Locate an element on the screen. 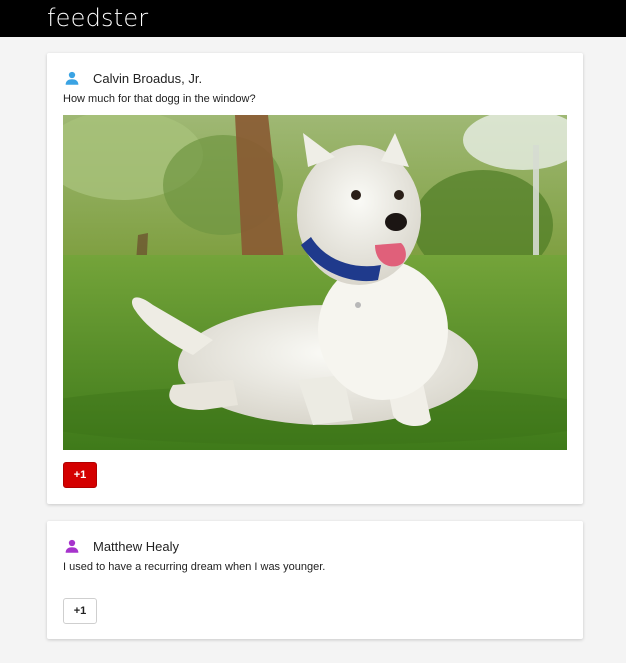 This screenshot has height=663, width=626. post-text: How much for that dogg in the window? is located at coordinates (159, 99).